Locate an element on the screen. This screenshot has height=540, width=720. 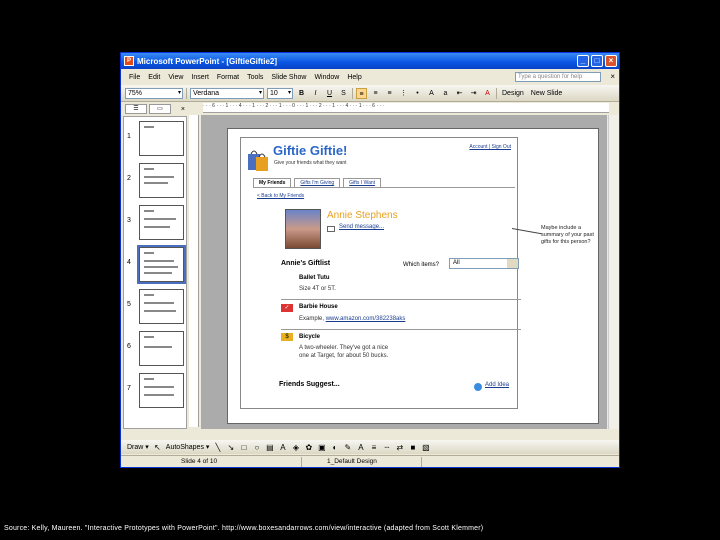
tab-gifts-giving: Gifts I'm Giving is located at coordinates (317, 182).